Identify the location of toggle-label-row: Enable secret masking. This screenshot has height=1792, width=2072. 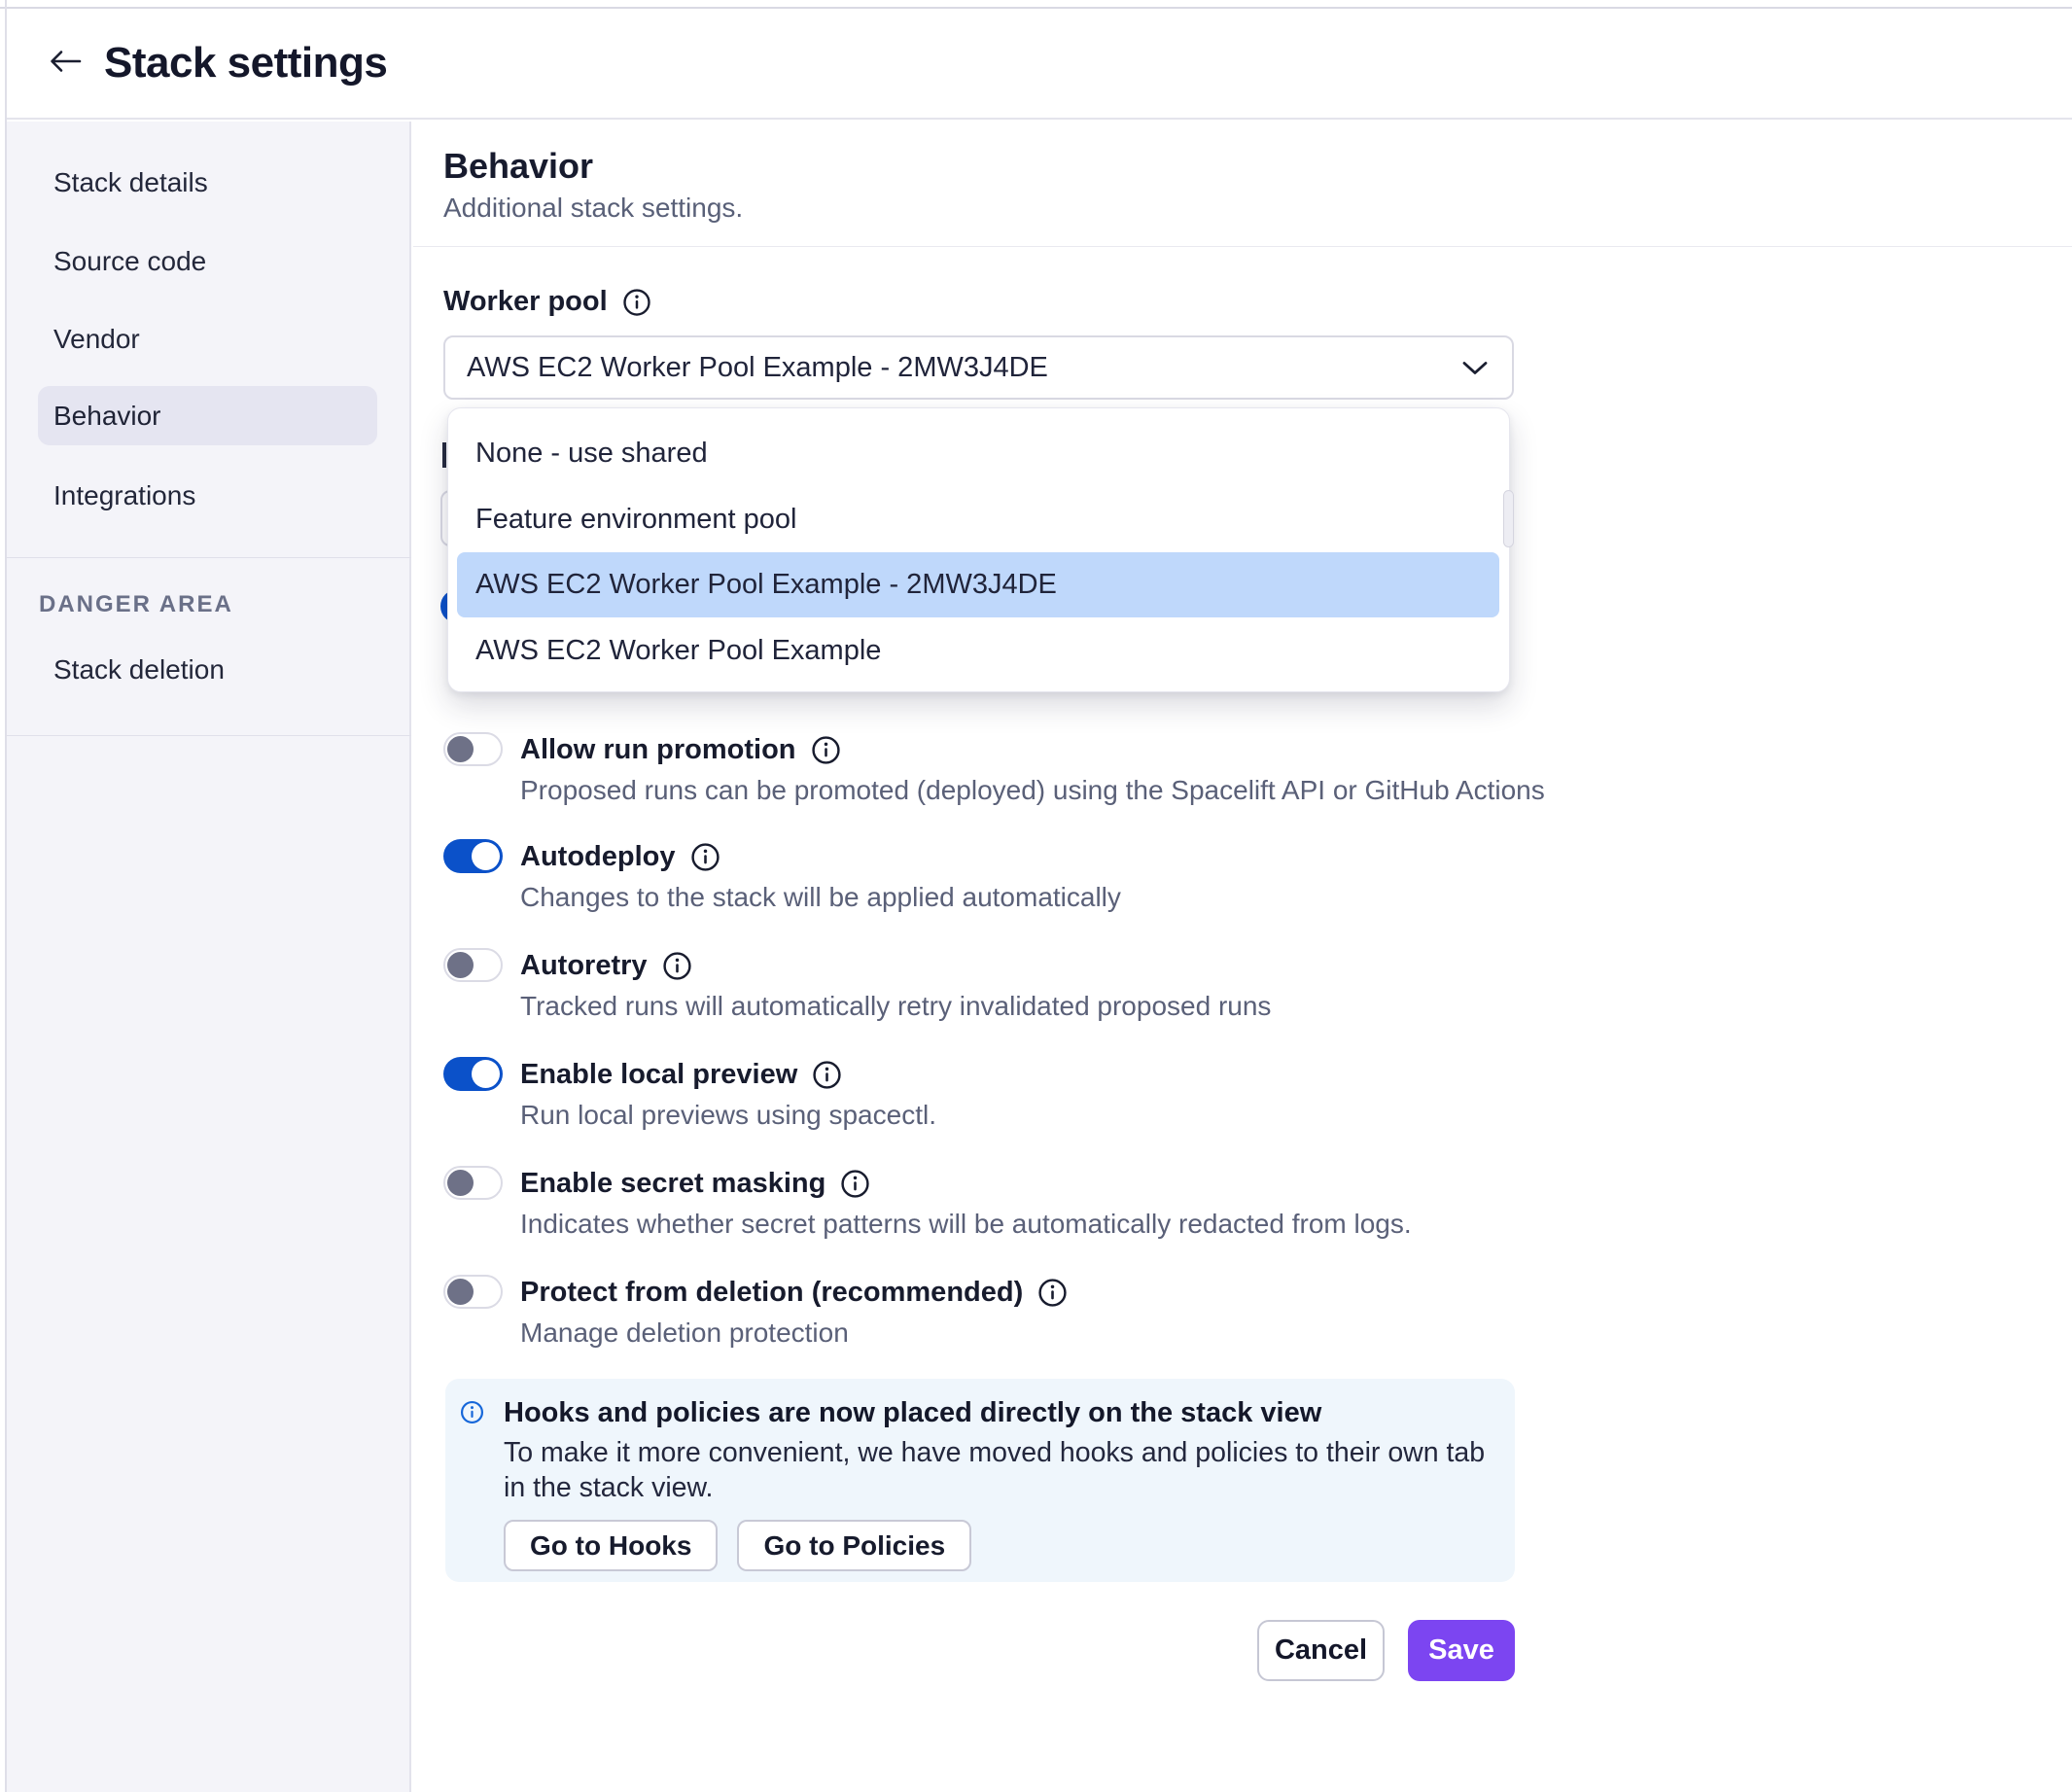
(695, 1183).